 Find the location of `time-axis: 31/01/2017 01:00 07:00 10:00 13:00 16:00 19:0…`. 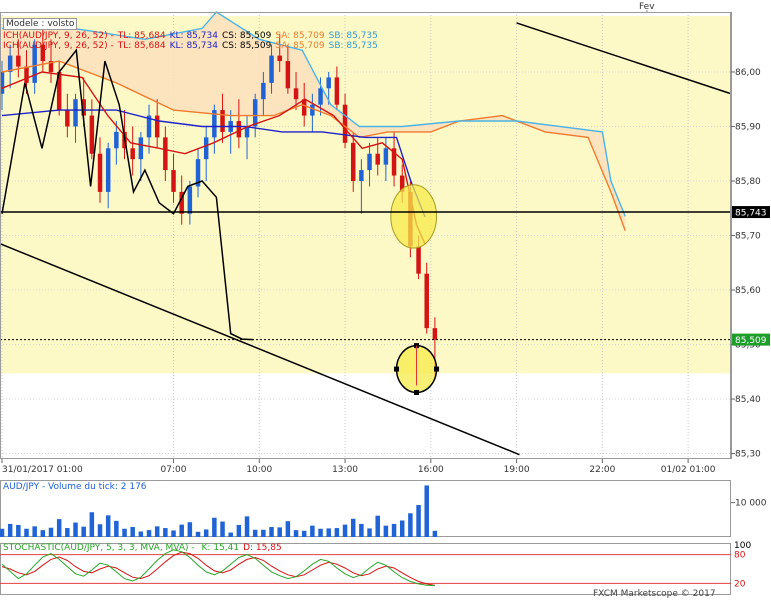

time-axis: 31/01/2017 01:00 07:00 10:00 13:00 16:00 19:0… is located at coordinates (358, 467).